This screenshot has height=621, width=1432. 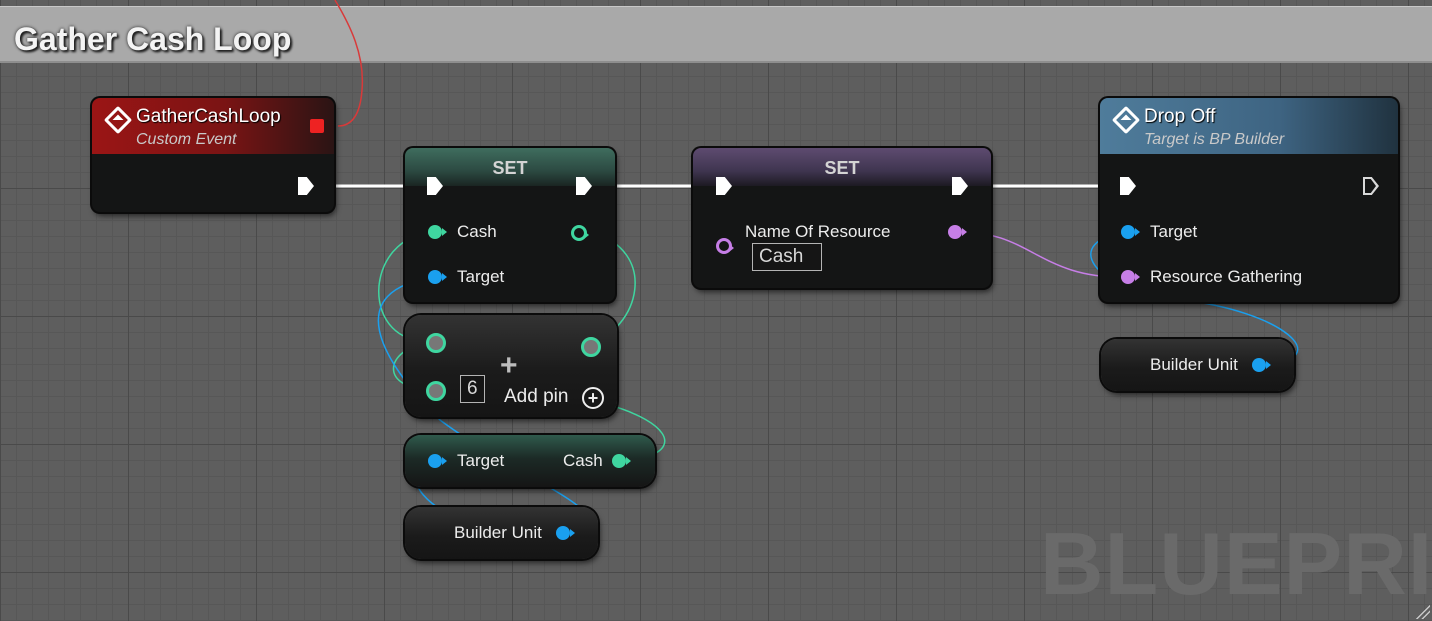 I want to click on set-name-header: SET, so click(x=842, y=167).